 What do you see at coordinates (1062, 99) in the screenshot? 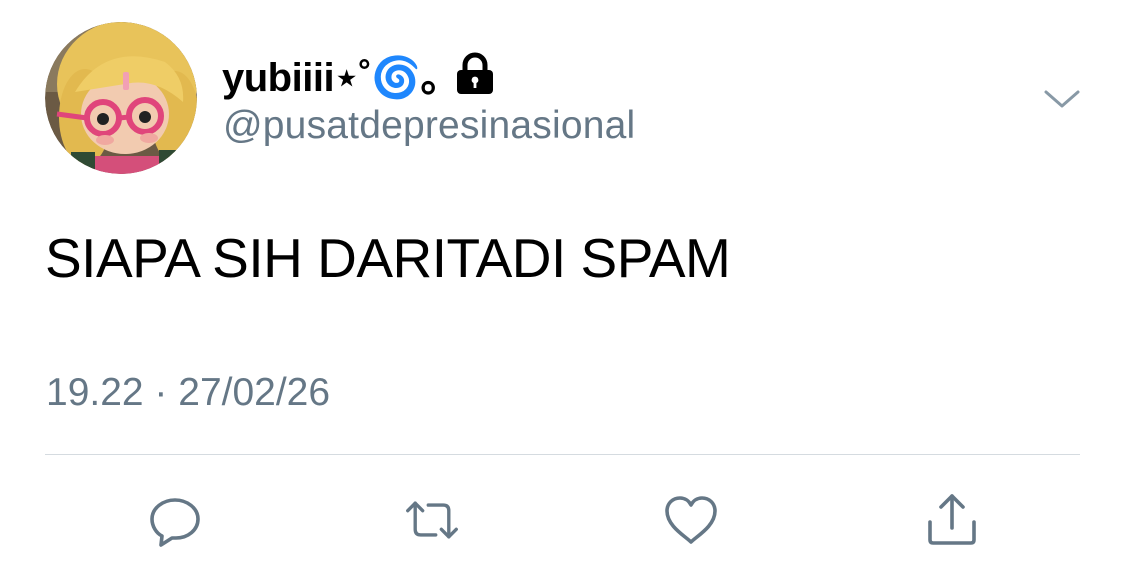
I see `chevron-down-icon` at bounding box center [1062, 99].